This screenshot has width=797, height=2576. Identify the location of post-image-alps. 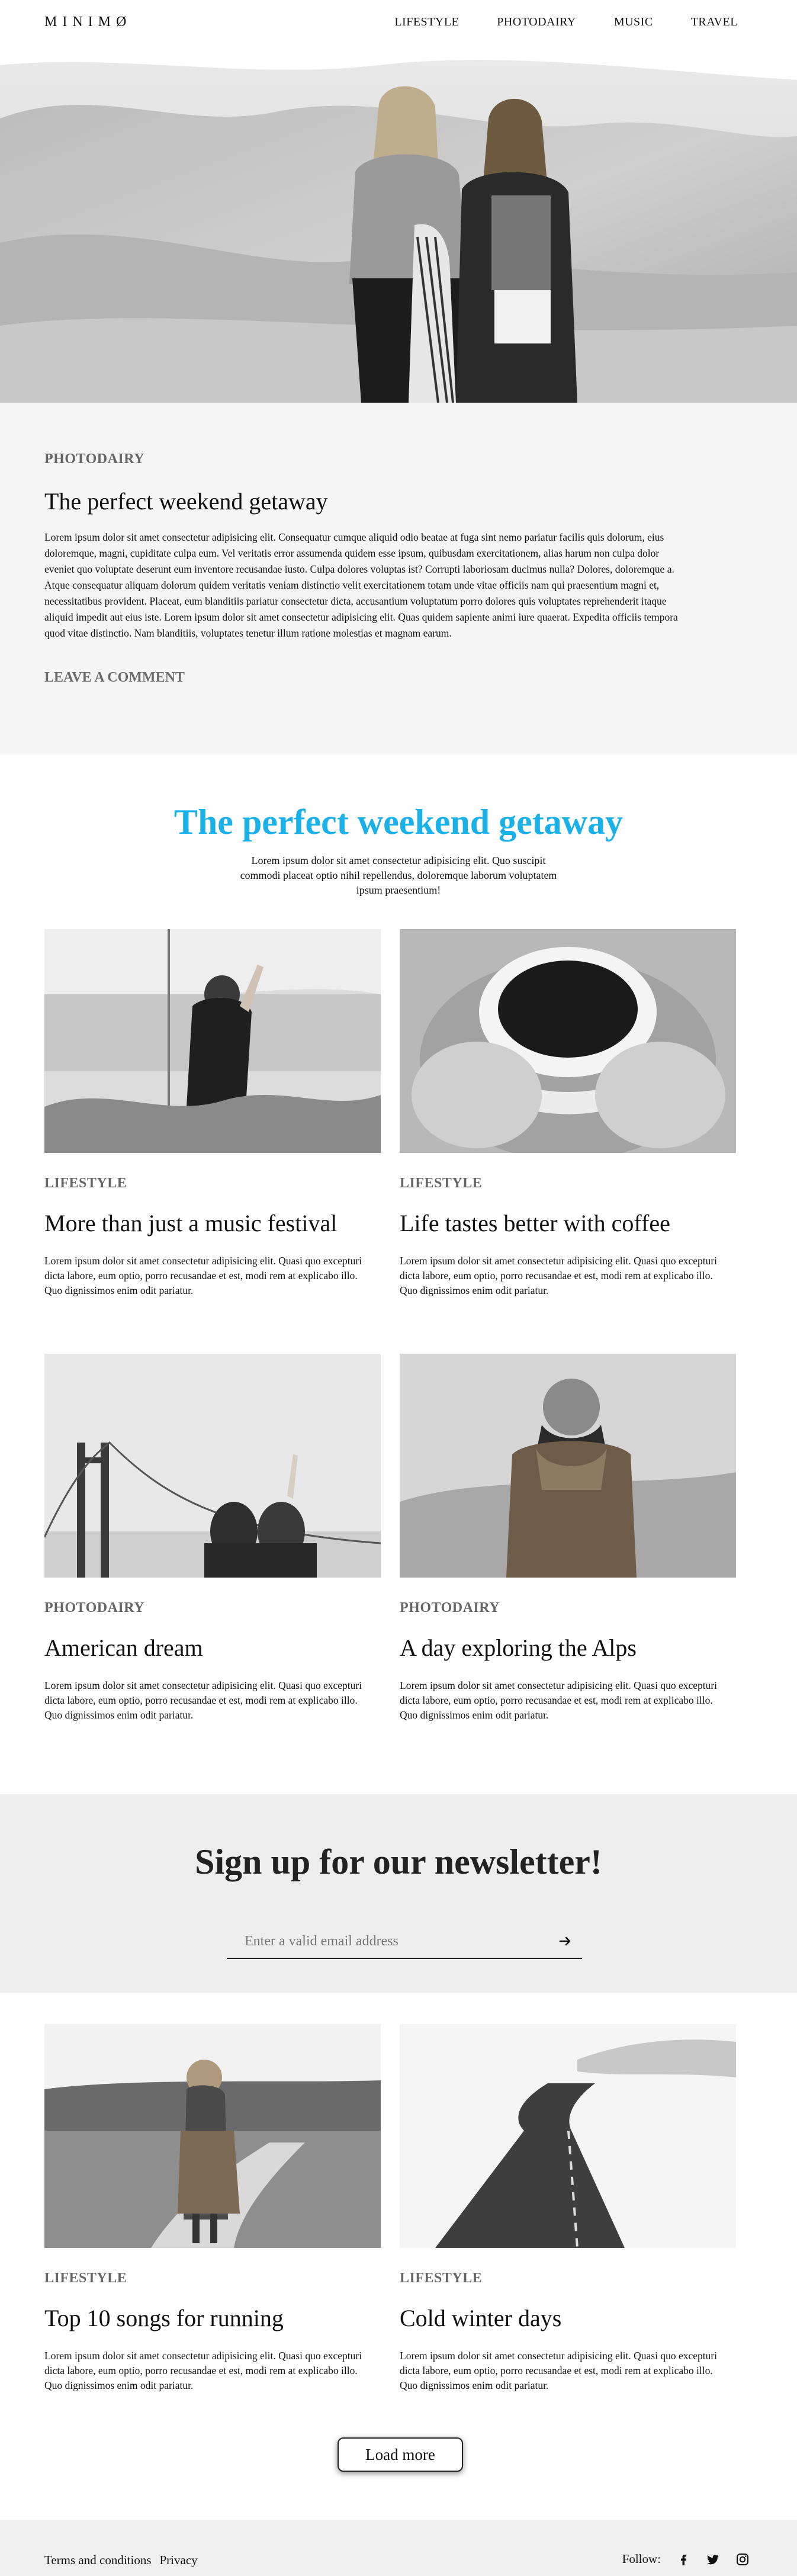
(568, 1466).